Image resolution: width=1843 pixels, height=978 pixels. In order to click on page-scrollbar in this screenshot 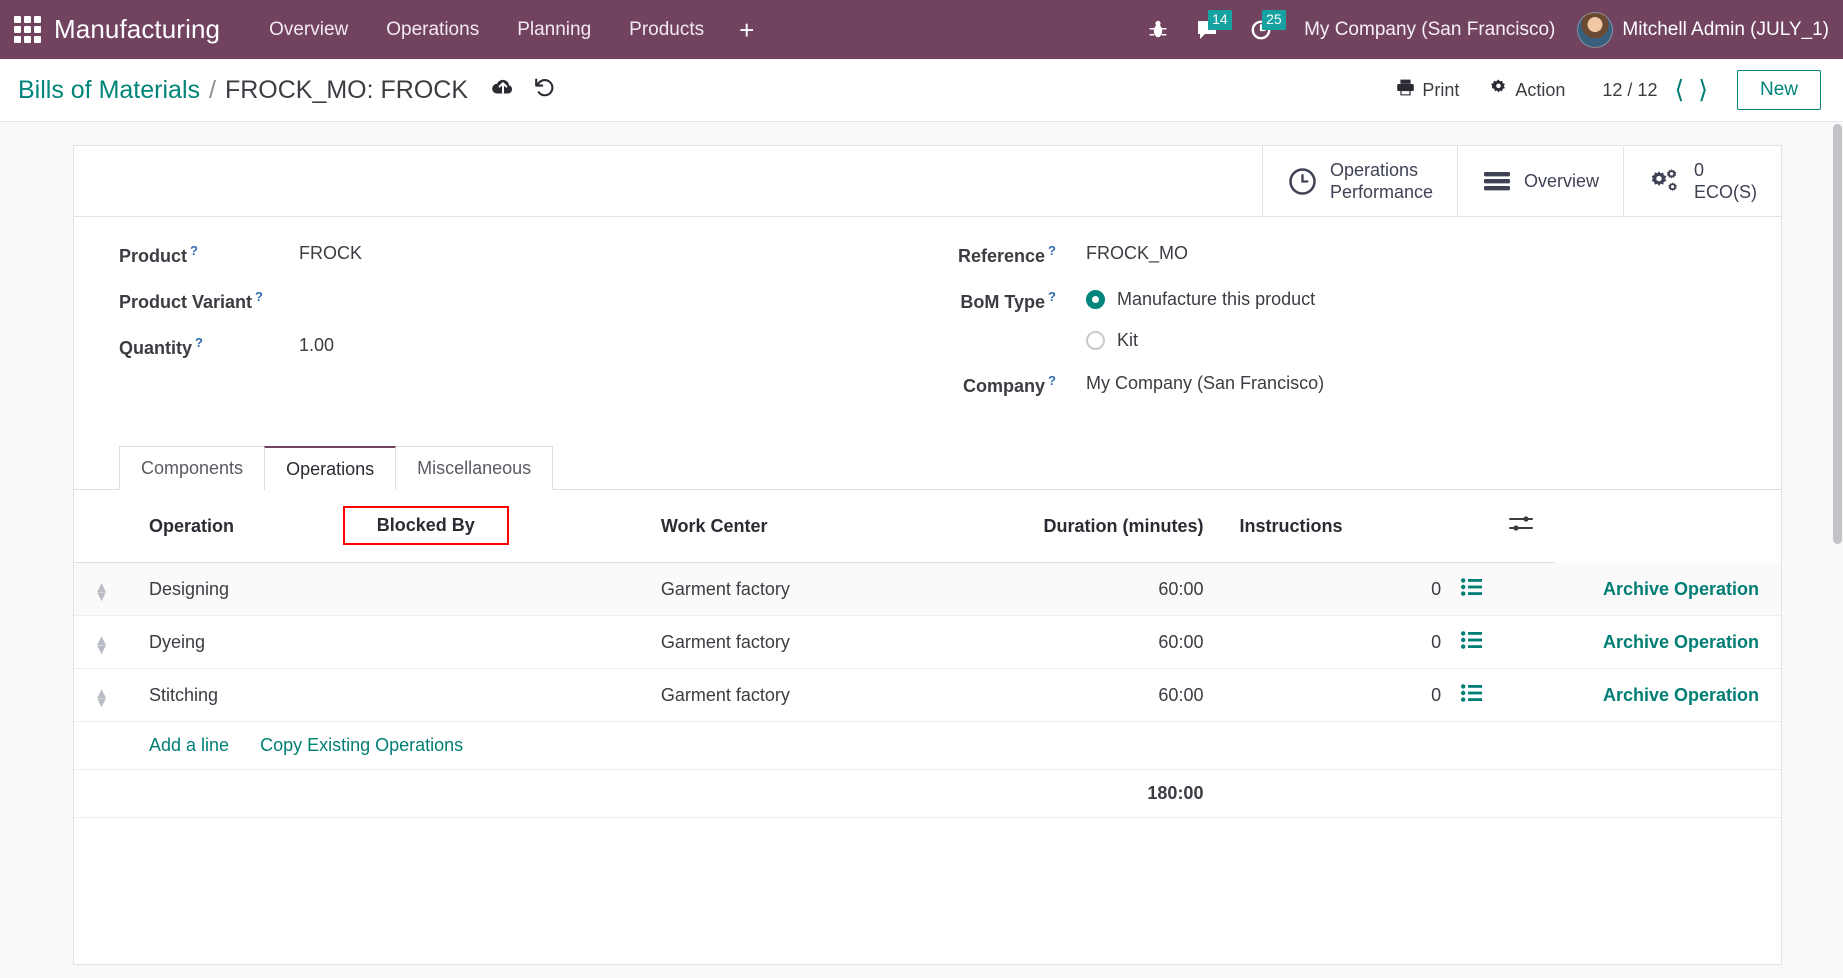, I will do `click(1837, 550)`.